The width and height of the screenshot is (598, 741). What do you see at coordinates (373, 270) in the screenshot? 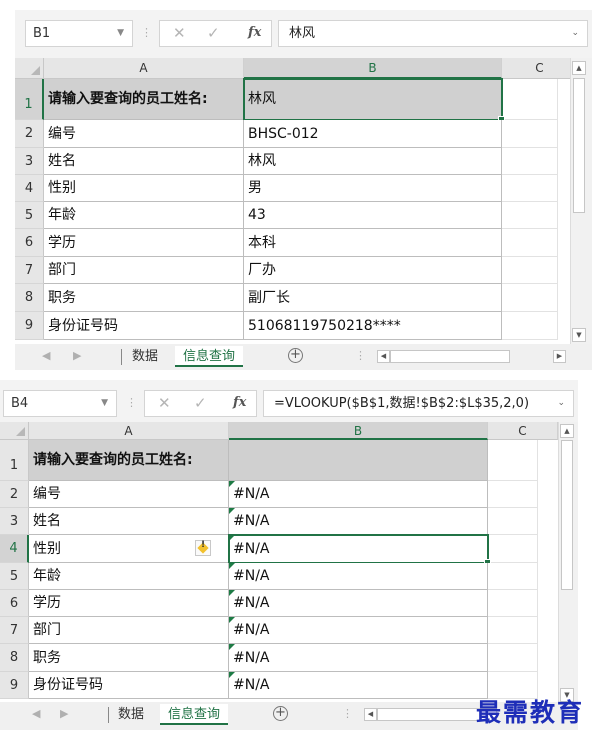
I see `cell-b7: 厂办` at bounding box center [373, 270].